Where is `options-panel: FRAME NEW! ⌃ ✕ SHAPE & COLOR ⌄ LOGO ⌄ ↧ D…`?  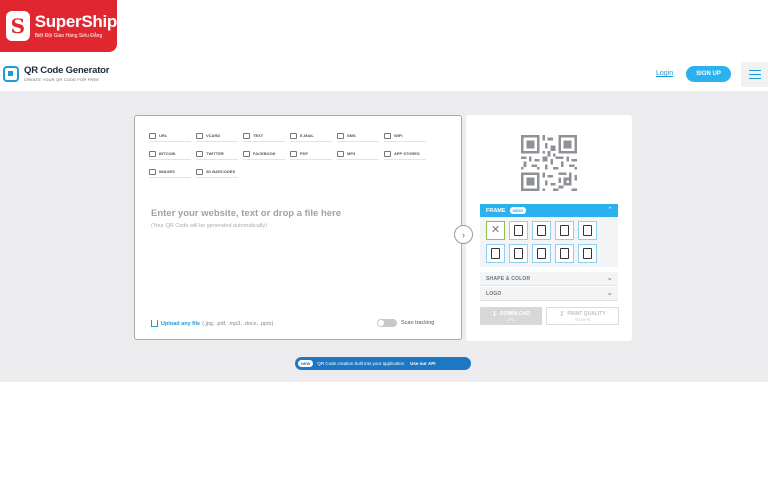 options-panel: FRAME NEW! ⌃ ✕ SHAPE & COLOR ⌄ LOGO ⌄ ↧ D… is located at coordinates (549, 228).